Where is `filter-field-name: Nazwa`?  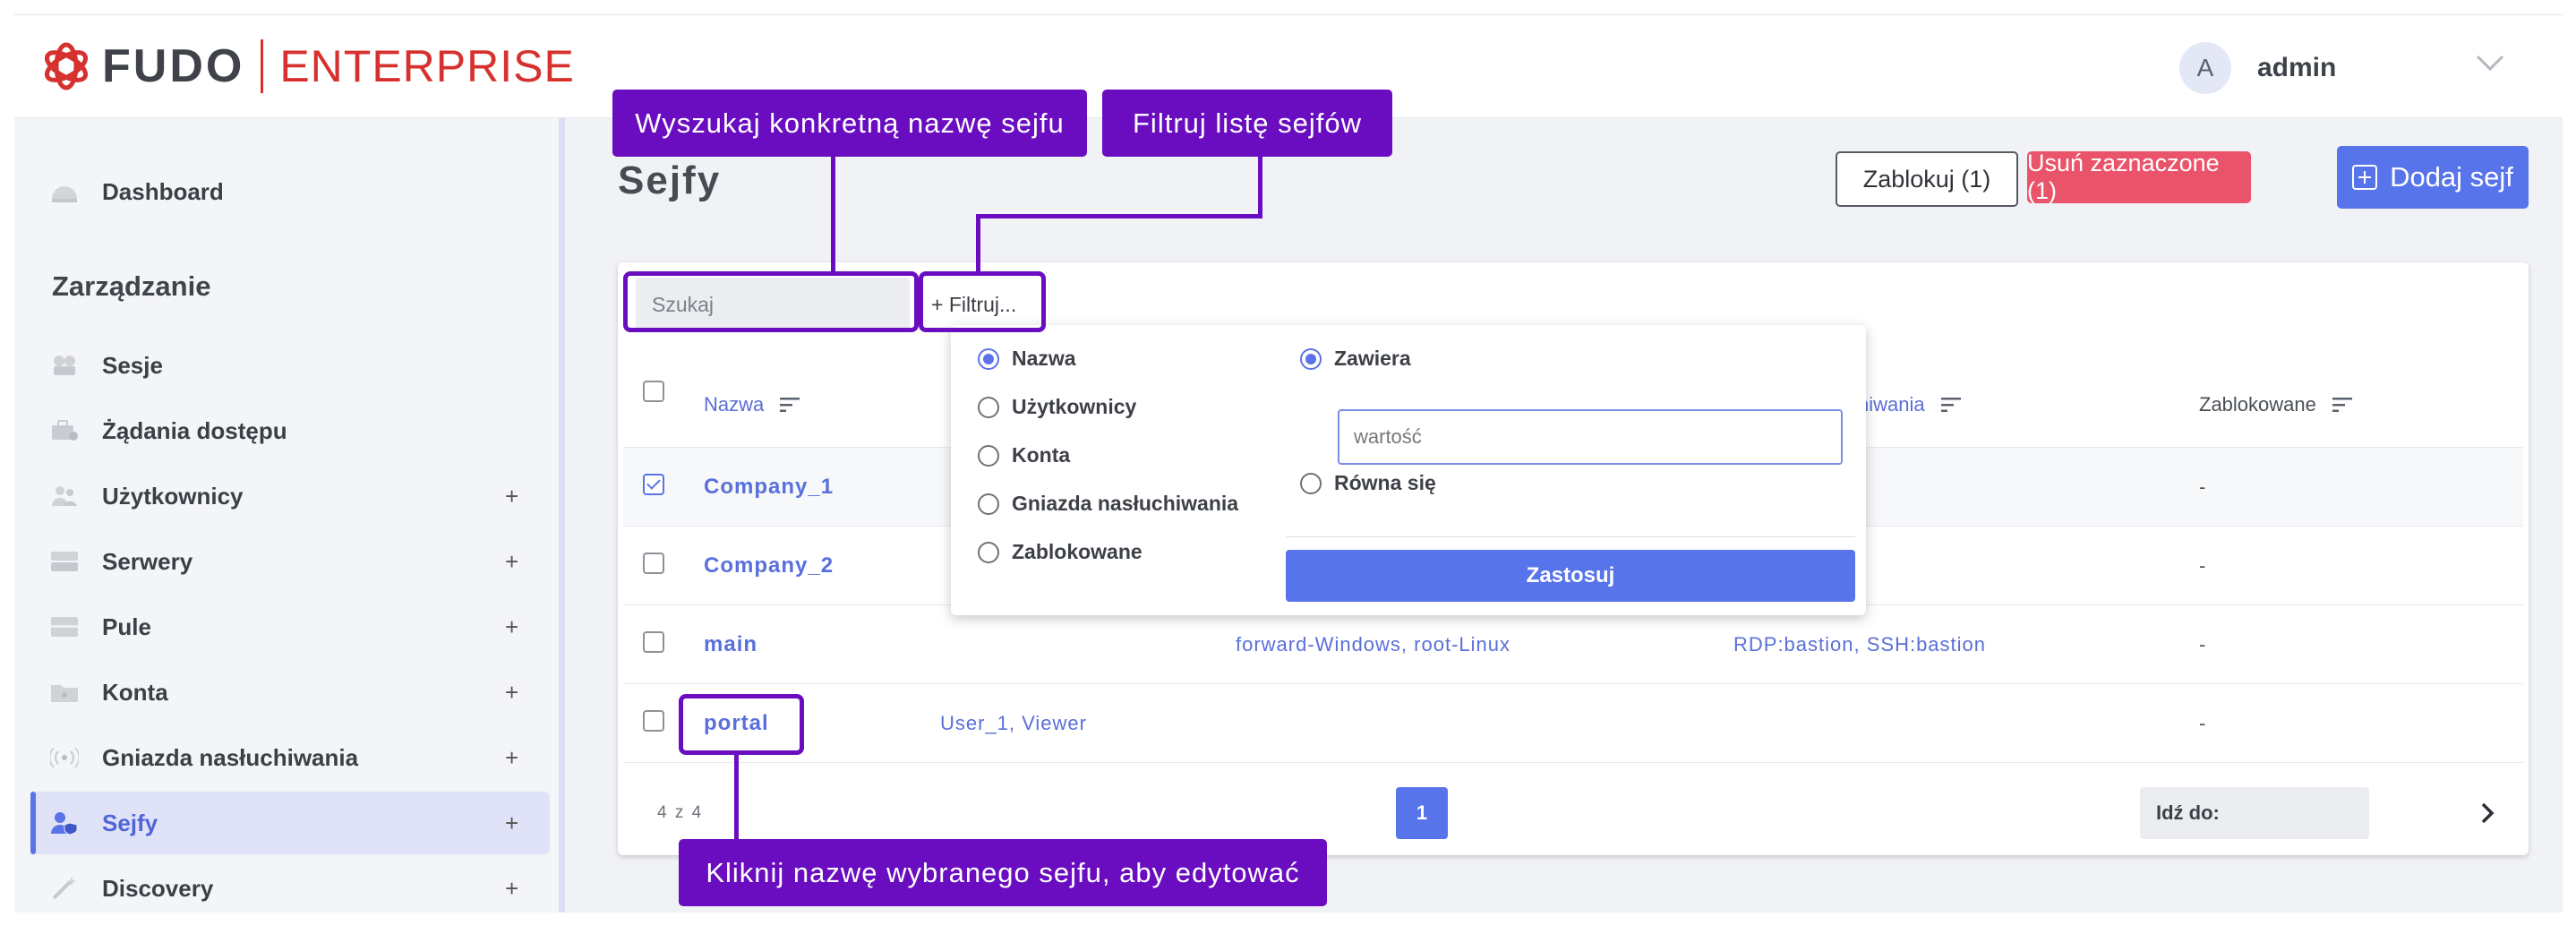 filter-field-name: Nazwa is located at coordinates (1027, 359).